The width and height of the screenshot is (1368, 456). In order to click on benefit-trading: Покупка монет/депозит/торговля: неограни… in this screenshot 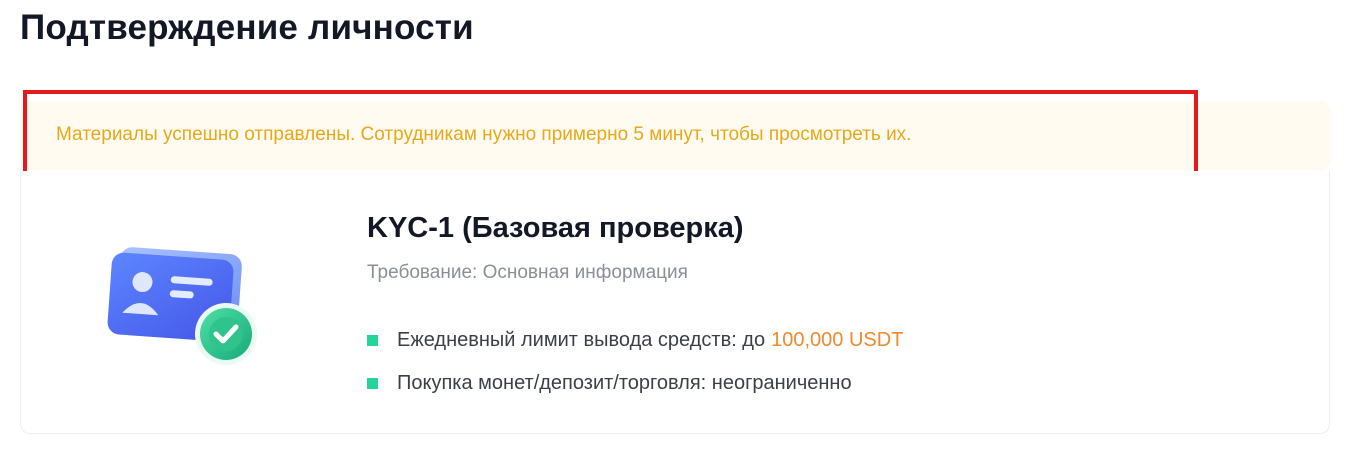, I will do `click(609, 383)`.